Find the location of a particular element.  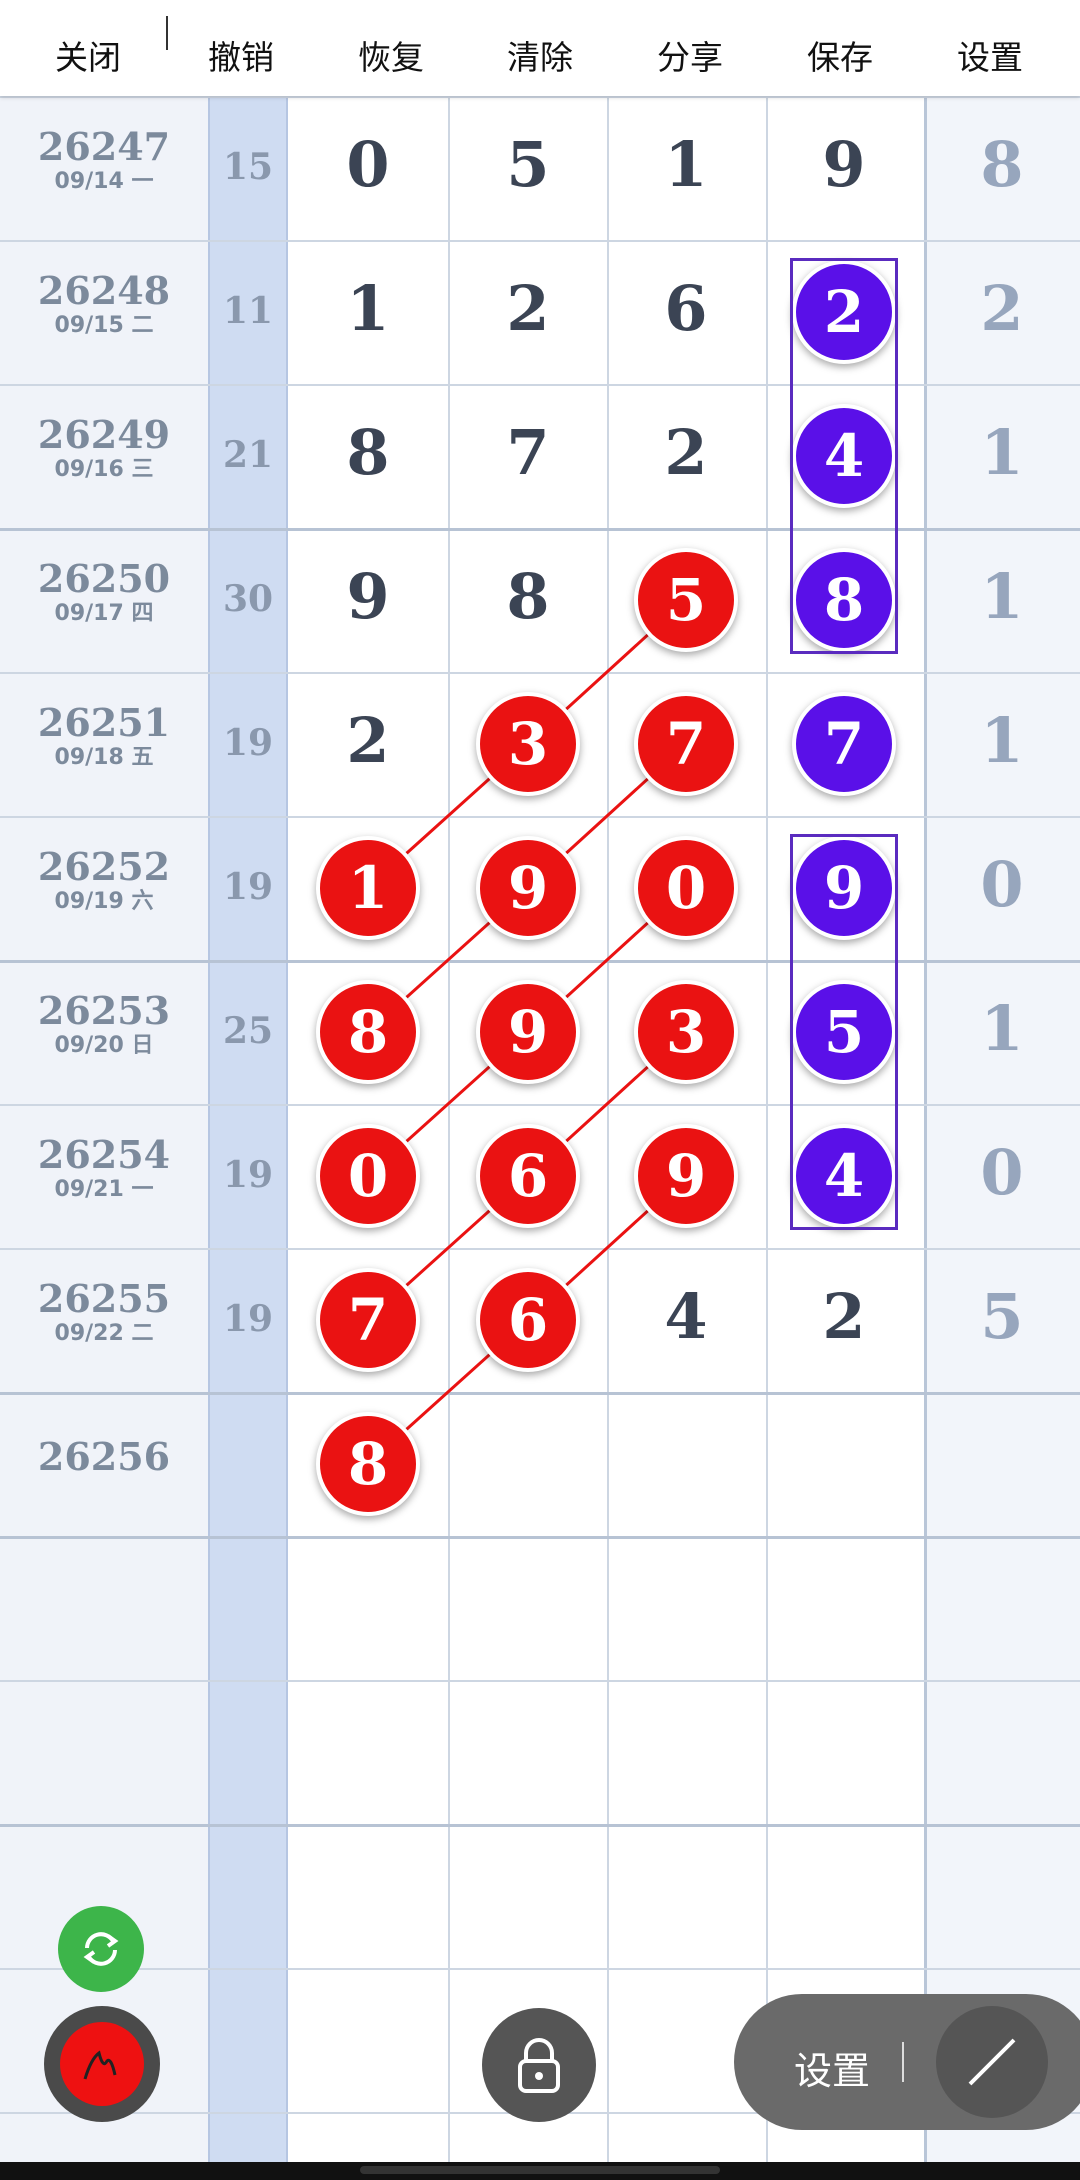

draw-settings-button: 设置 is located at coordinates (832, 2067).